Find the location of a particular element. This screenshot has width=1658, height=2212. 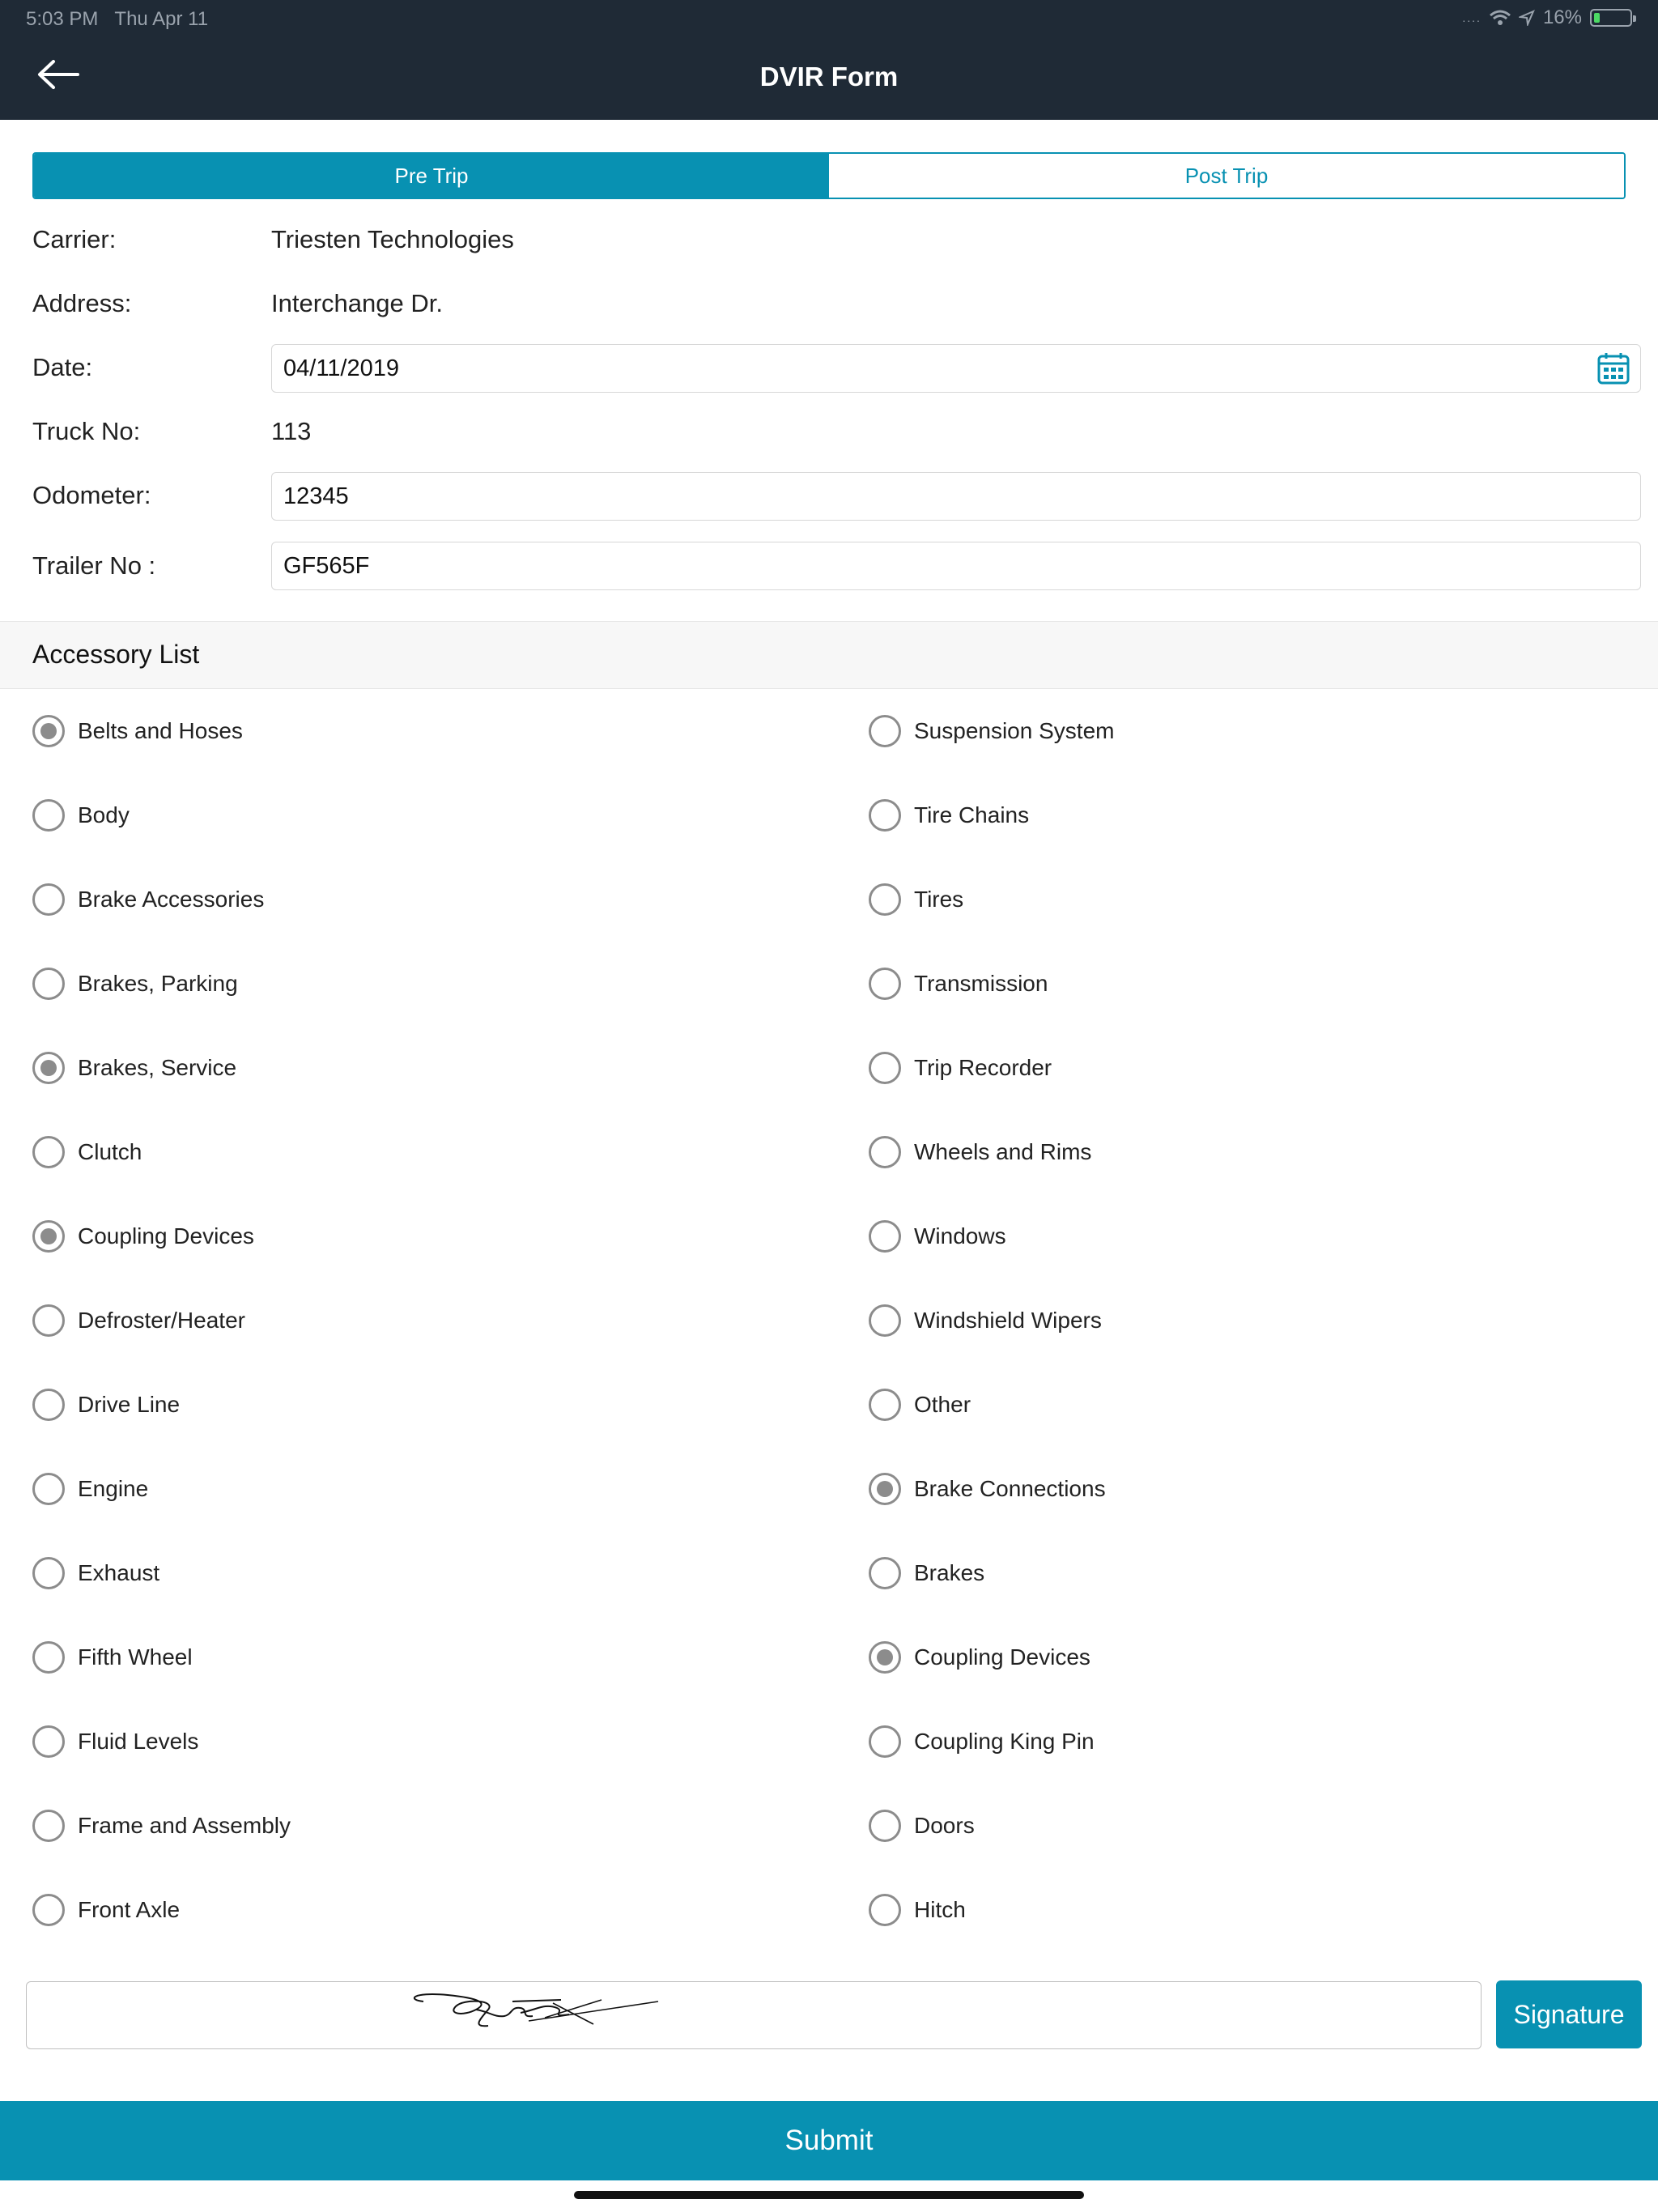

accessory-option-label: Brake Connections is located at coordinates (1010, 1489).